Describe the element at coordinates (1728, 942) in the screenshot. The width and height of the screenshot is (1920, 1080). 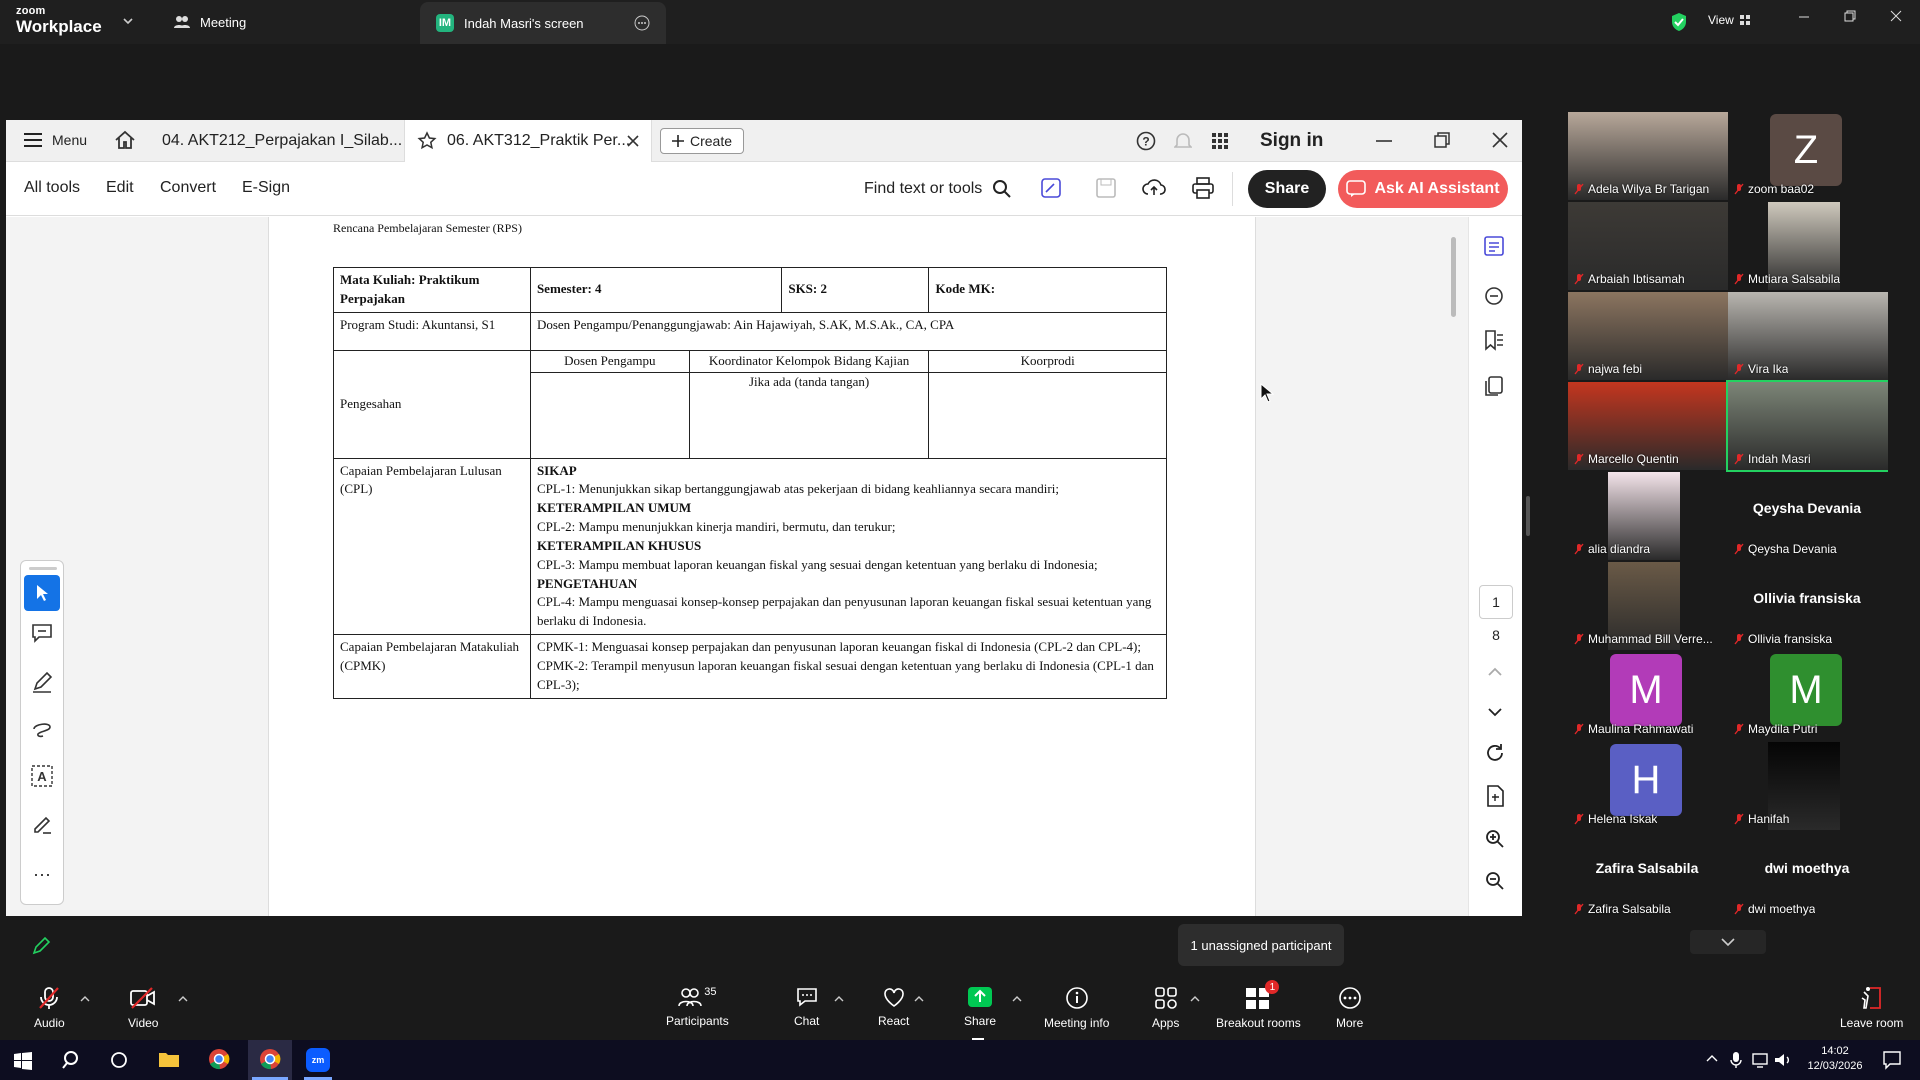
I see `gallery-scroll-down-icon` at that location.